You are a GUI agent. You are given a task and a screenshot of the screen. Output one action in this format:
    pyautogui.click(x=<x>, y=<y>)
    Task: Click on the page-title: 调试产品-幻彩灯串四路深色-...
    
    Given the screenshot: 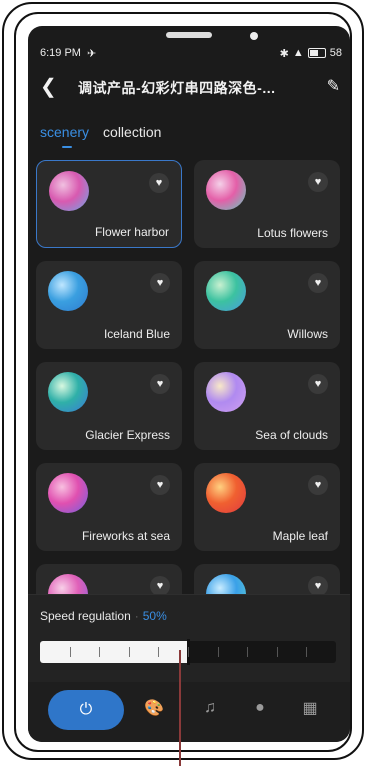 What is the action you would take?
    pyautogui.click(x=177, y=88)
    